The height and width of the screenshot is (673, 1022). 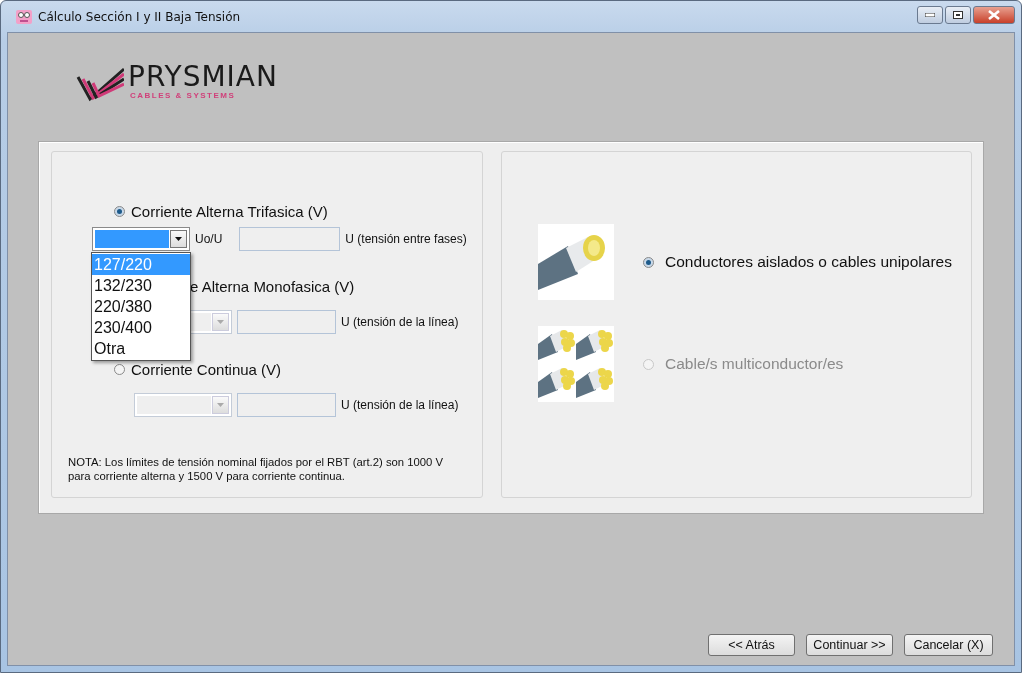 I want to click on dropdown-option: 230/400, so click(x=141, y=327).